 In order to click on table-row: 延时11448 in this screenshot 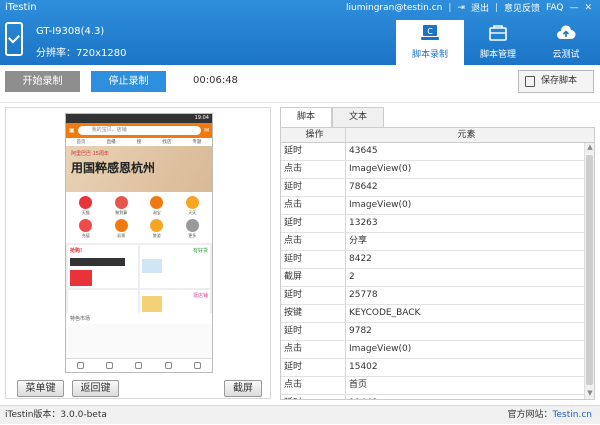, I will do `click(437, 397)`.